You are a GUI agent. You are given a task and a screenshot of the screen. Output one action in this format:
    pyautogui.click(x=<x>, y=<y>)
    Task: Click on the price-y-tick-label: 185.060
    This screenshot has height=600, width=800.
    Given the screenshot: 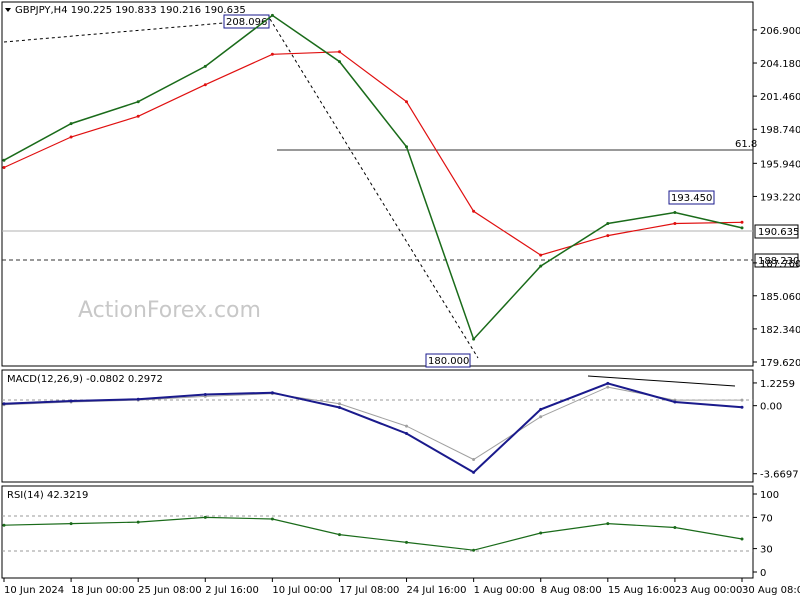 What is the action you would take?
    pyautogui.click(x=780, y=297)
    